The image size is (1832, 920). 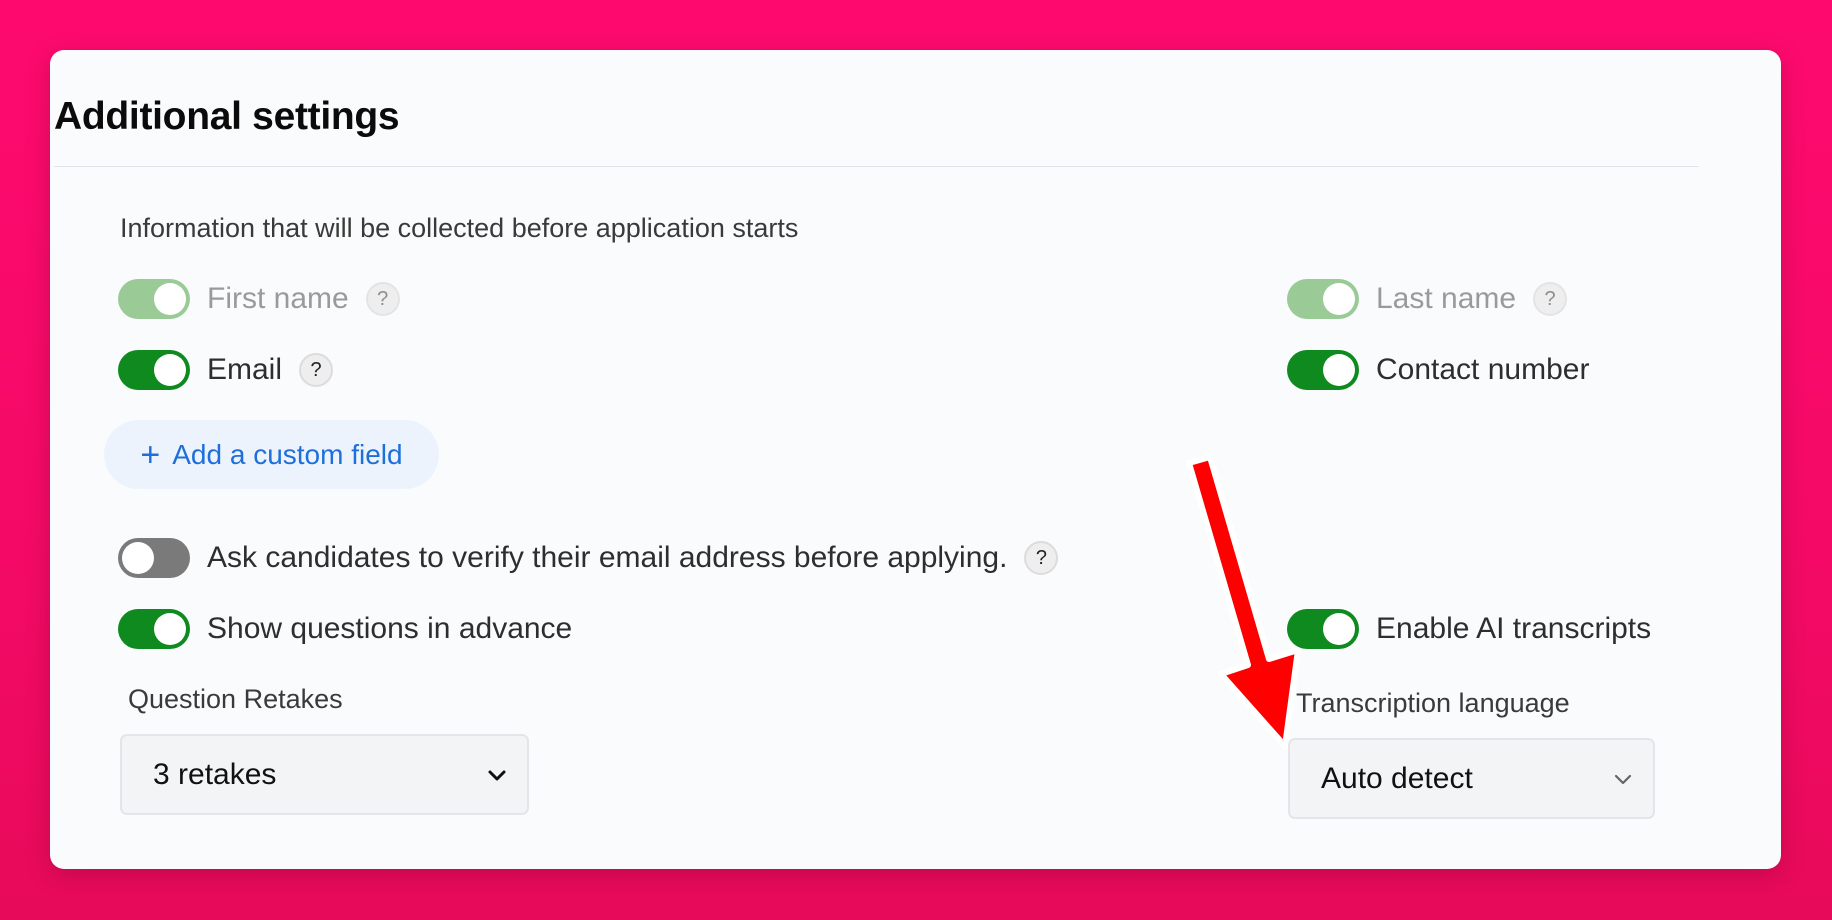 What do you see at coordinates (390, 628) in the screenshot?
I see `show-questions-label: Show questions in advance` at bounding box center [390, 628].